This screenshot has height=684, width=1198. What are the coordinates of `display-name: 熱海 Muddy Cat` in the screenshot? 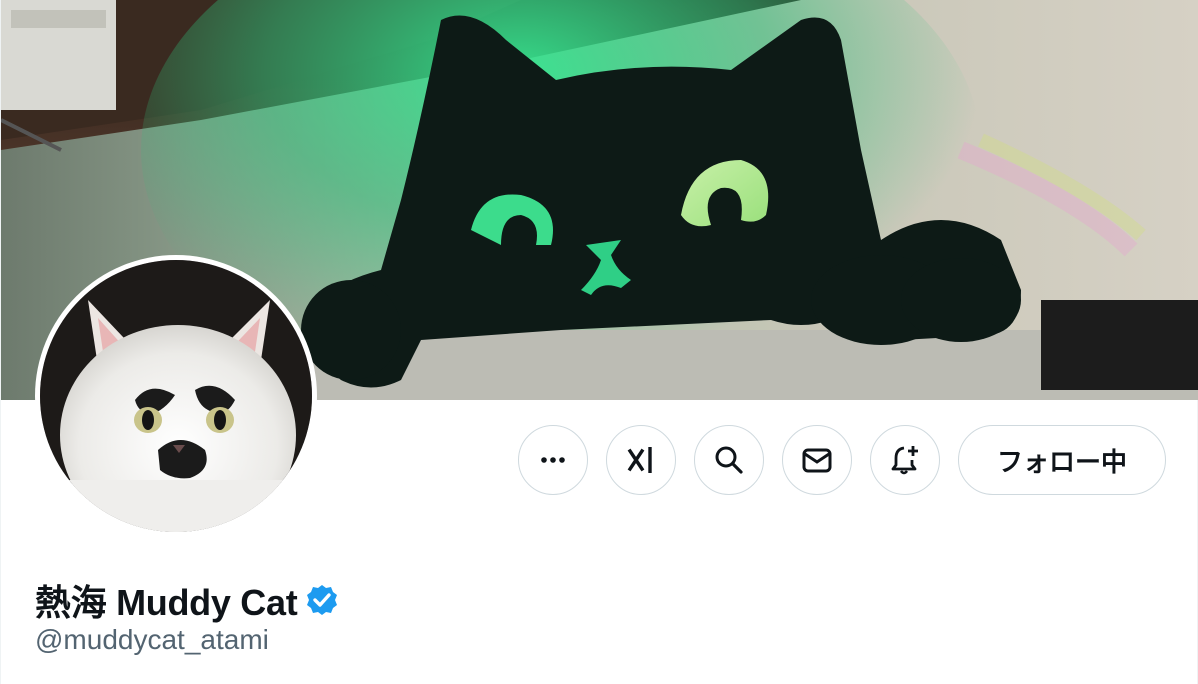 It's located at (166, 602).